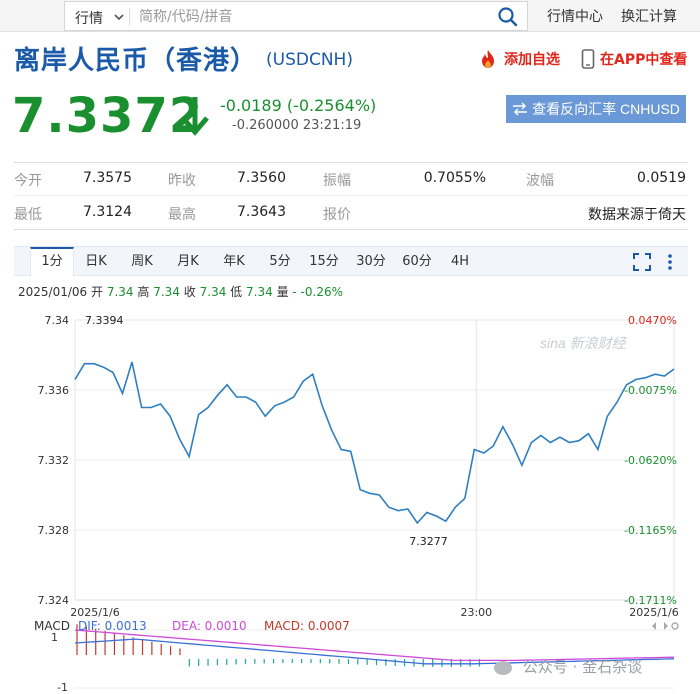 The image size is (700, 694). What do you see at coordinates (259, 292) in the screenshot?
I see `ohlc-low: 7.34` at bounding box center [259, 292].